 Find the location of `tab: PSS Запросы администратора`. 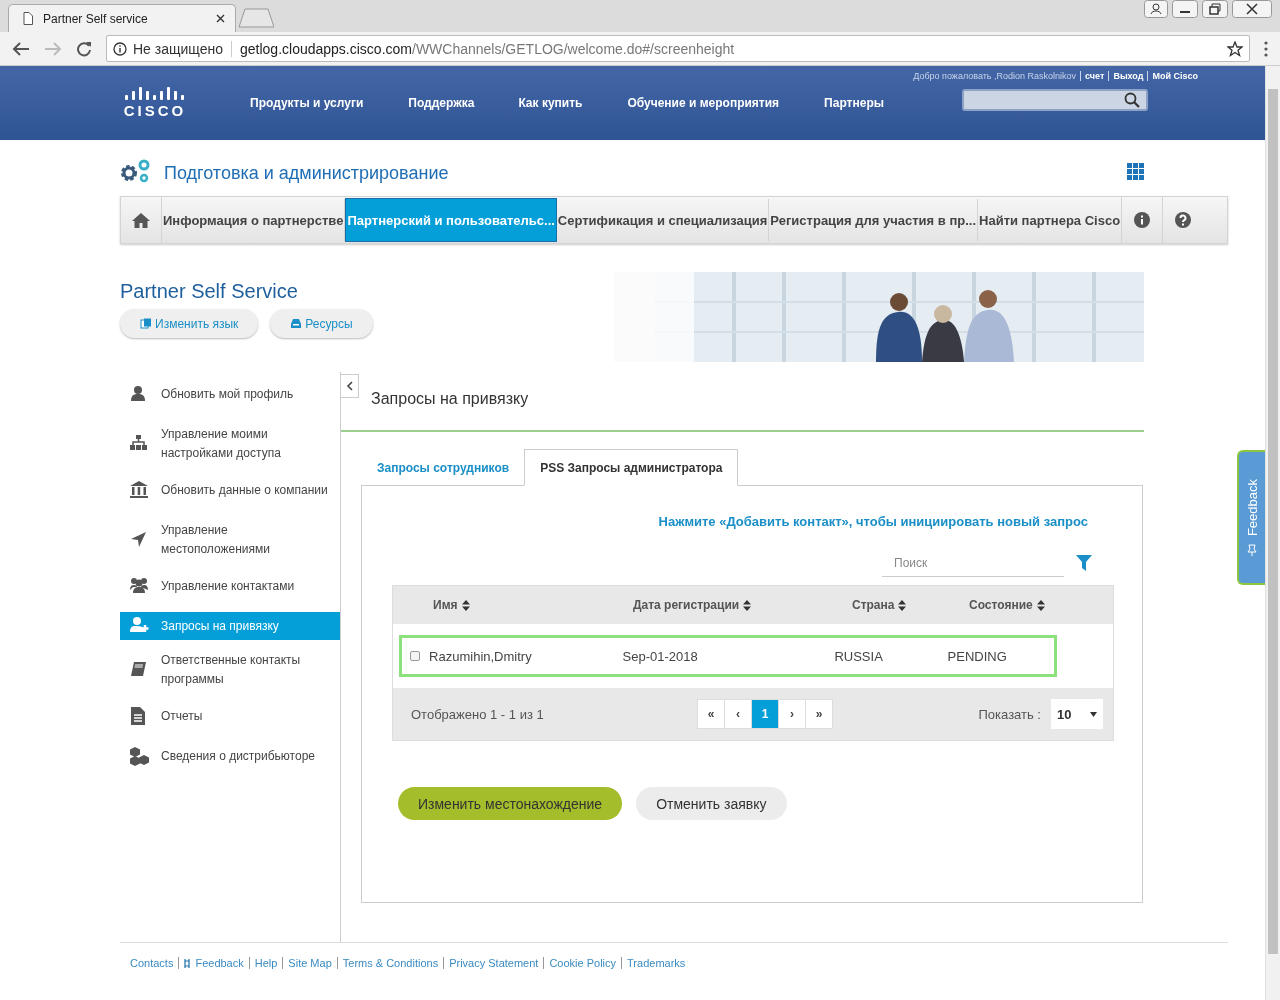

tab: PSS Запросы администратора is located at coordinates (631, 467).